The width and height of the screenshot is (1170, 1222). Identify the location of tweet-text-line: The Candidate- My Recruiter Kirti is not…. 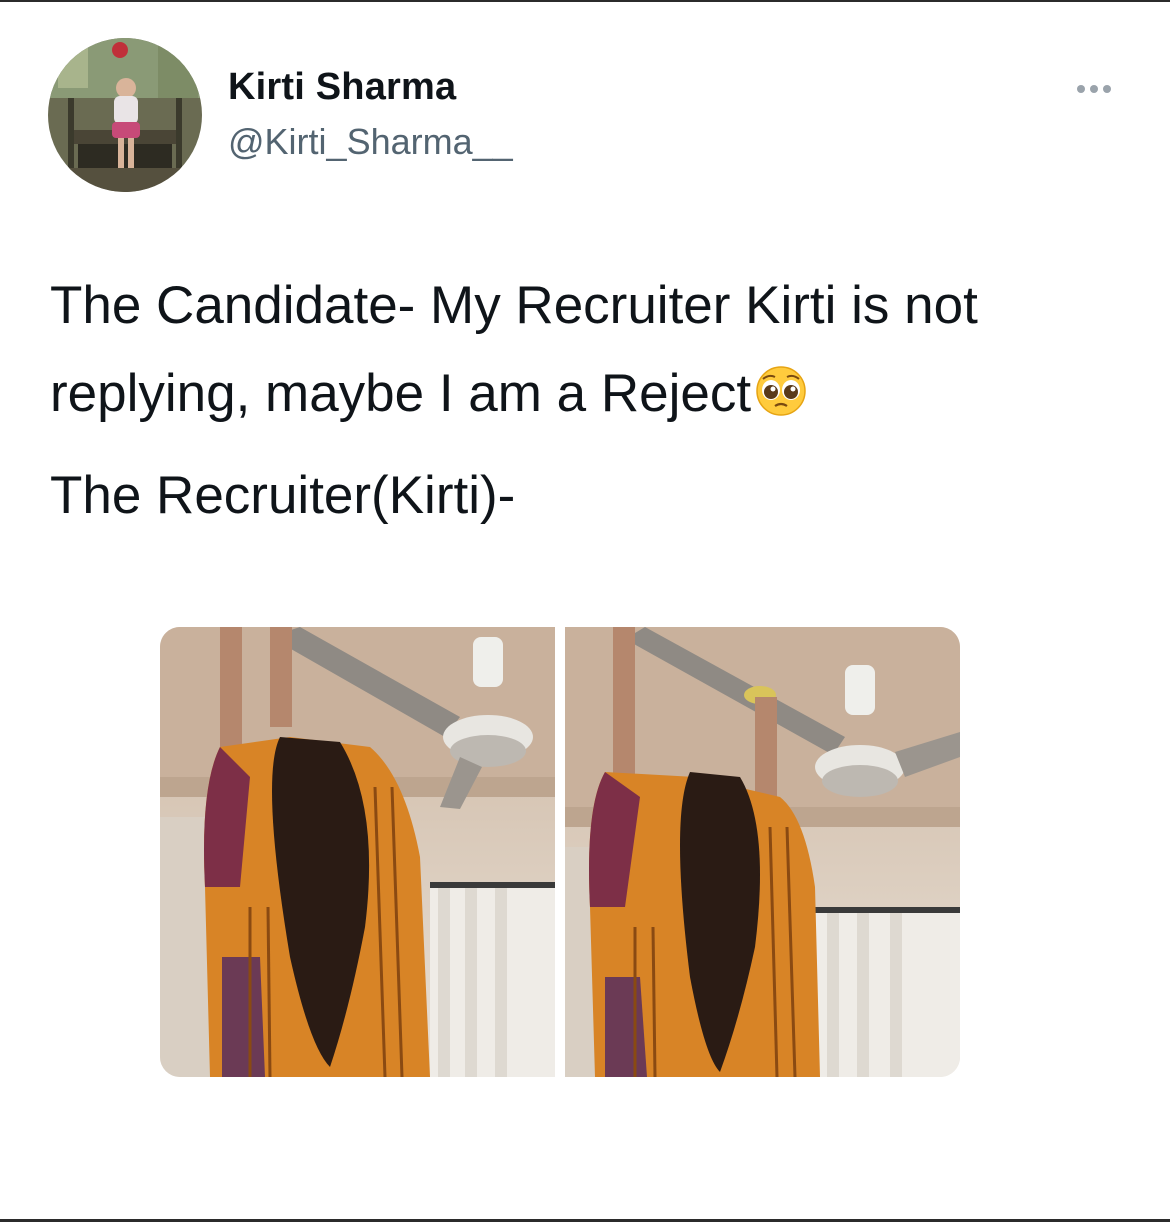
(590, 350).